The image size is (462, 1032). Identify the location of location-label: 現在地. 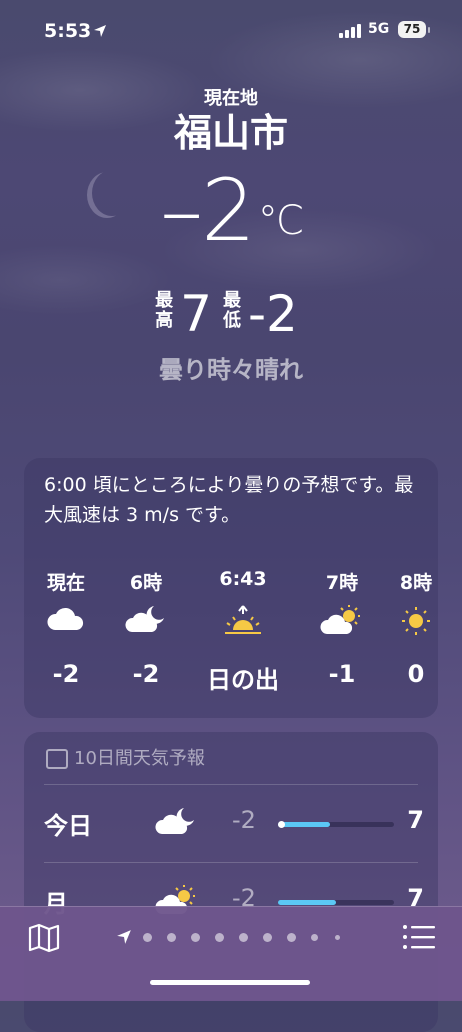
(231, 98).